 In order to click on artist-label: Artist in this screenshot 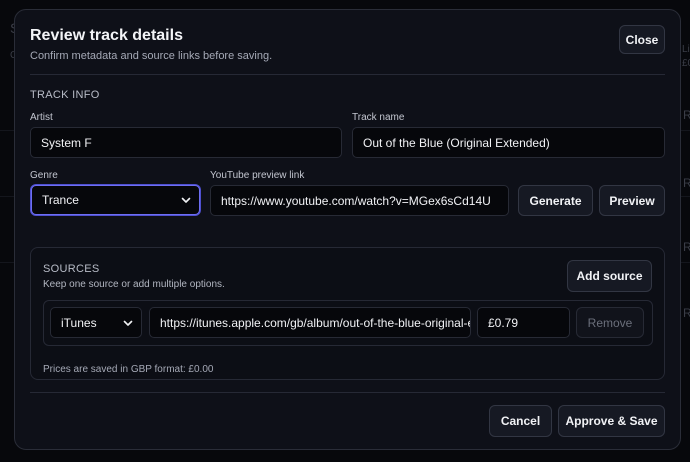, I will do `click(41, 117)`.